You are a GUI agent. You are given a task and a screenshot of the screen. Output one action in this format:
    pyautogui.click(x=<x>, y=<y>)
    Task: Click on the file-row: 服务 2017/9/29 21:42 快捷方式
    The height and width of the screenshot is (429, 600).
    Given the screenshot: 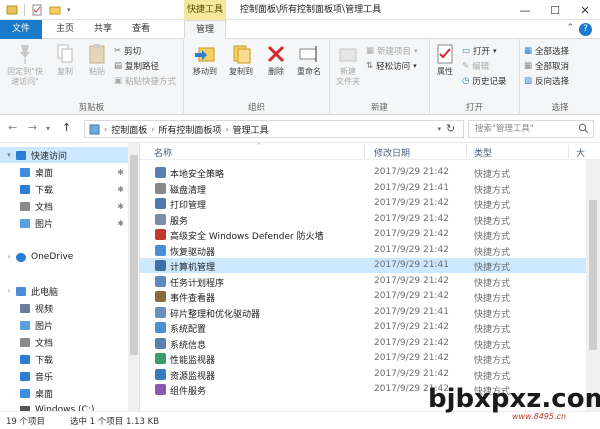 What is the action you would take?
    pyautogui.click(x=363, y=219)
    